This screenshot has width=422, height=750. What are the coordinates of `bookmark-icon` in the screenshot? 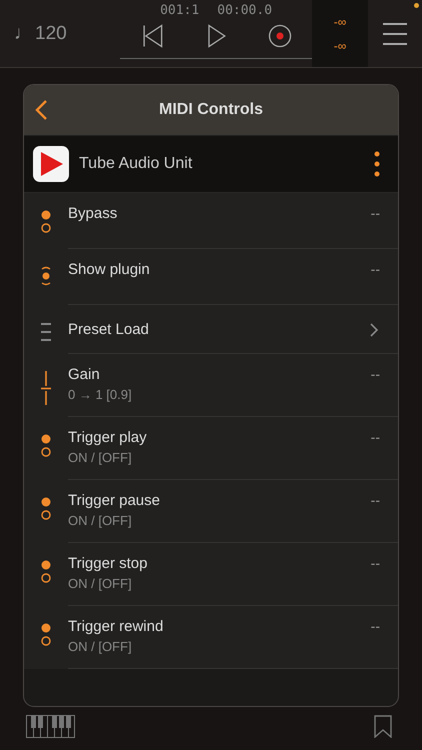 It's located at (383, 726).